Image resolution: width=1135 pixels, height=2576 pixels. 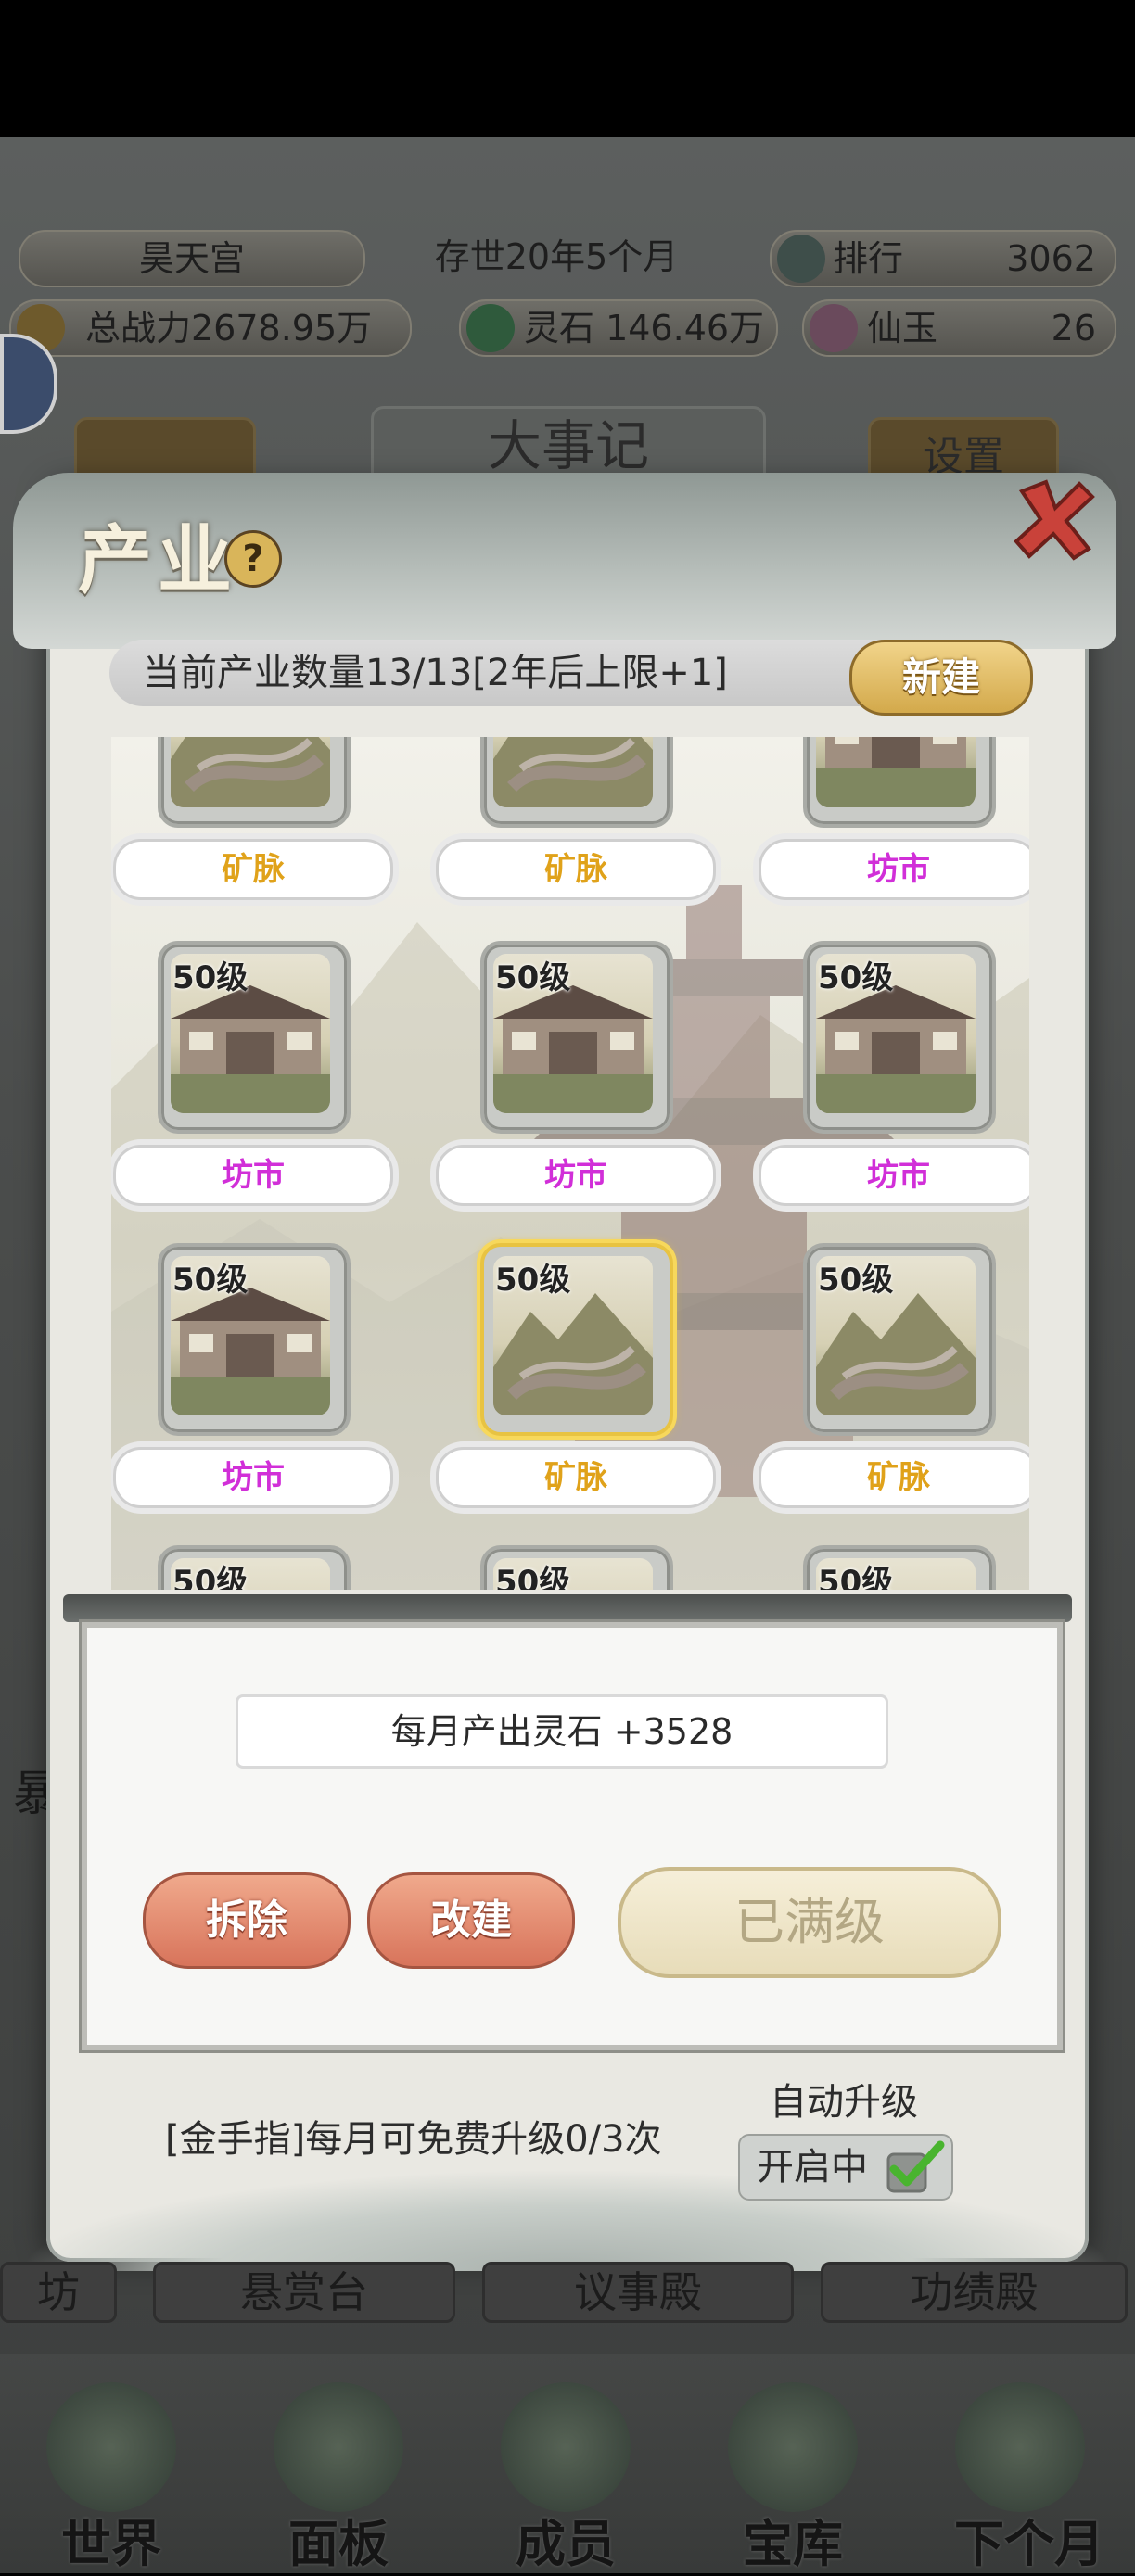 What do you see at coordinates (562, 1731) in the screenshot?
I see `monthly-output: 每月产出灵石 +3528` at bounding box center [562, 1731].